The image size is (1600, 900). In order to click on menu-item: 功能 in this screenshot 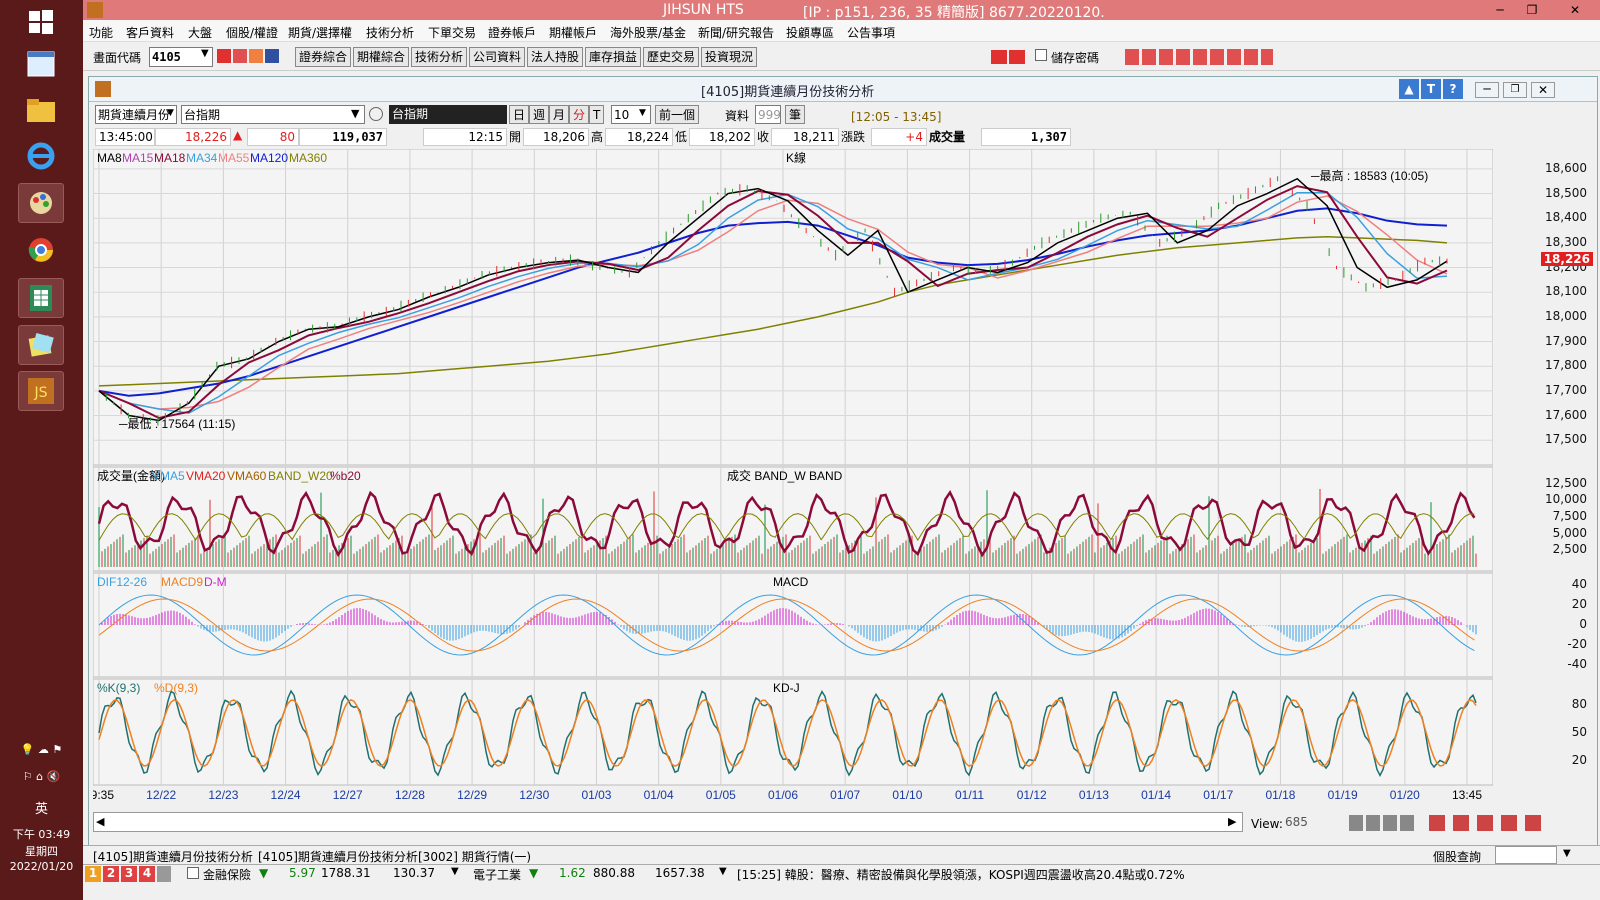, I will do `click(101, 32)`.